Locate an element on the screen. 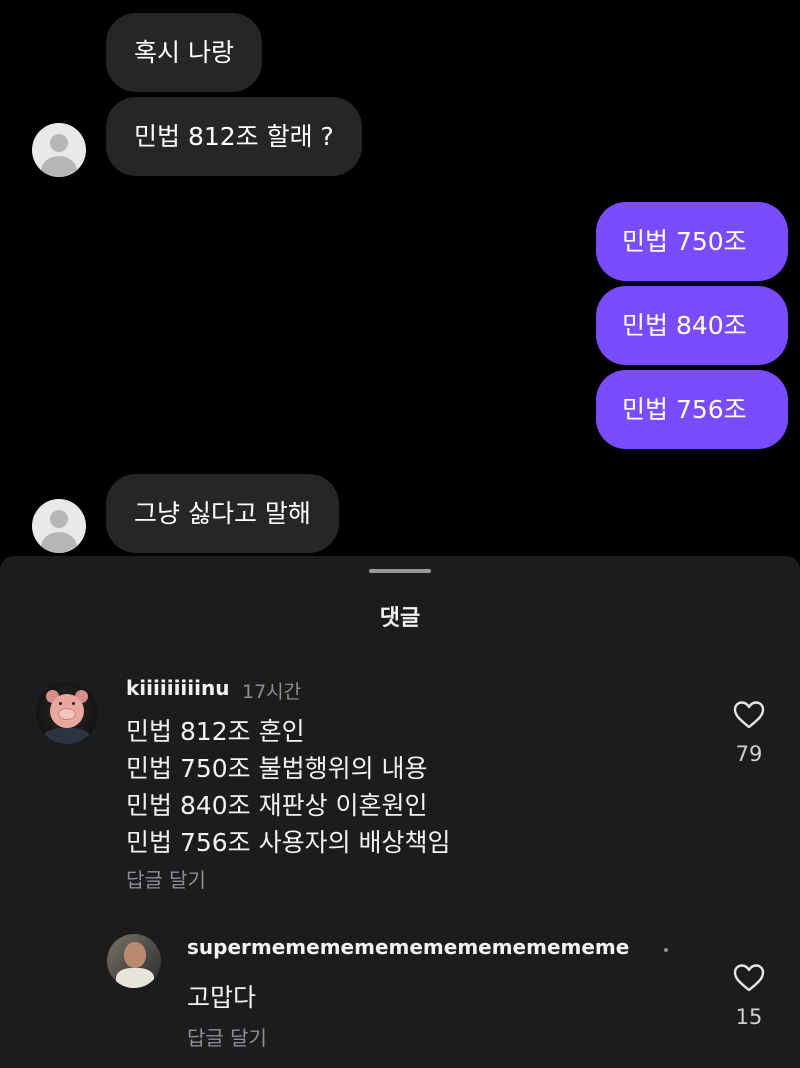  message-text: 그냥 싫다고 말해 is located at coordinates (222, 513).